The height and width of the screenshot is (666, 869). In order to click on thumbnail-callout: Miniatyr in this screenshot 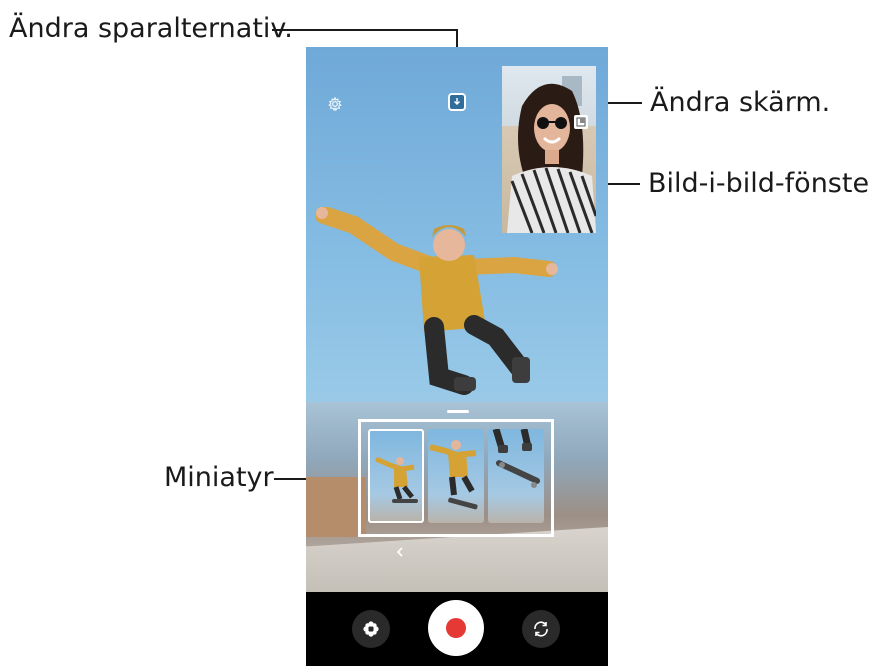, I will do `click(219, 477)`.